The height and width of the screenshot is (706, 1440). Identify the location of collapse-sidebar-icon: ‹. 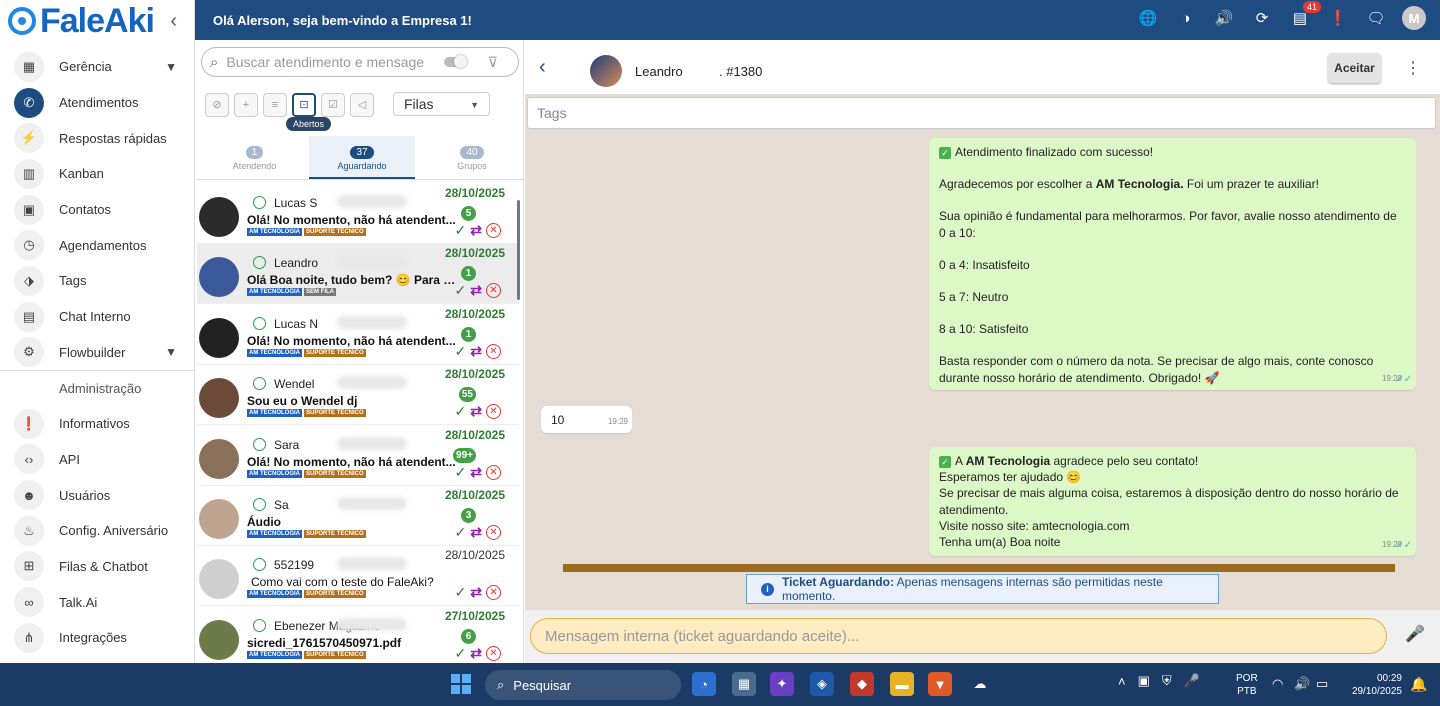
(173, 21).